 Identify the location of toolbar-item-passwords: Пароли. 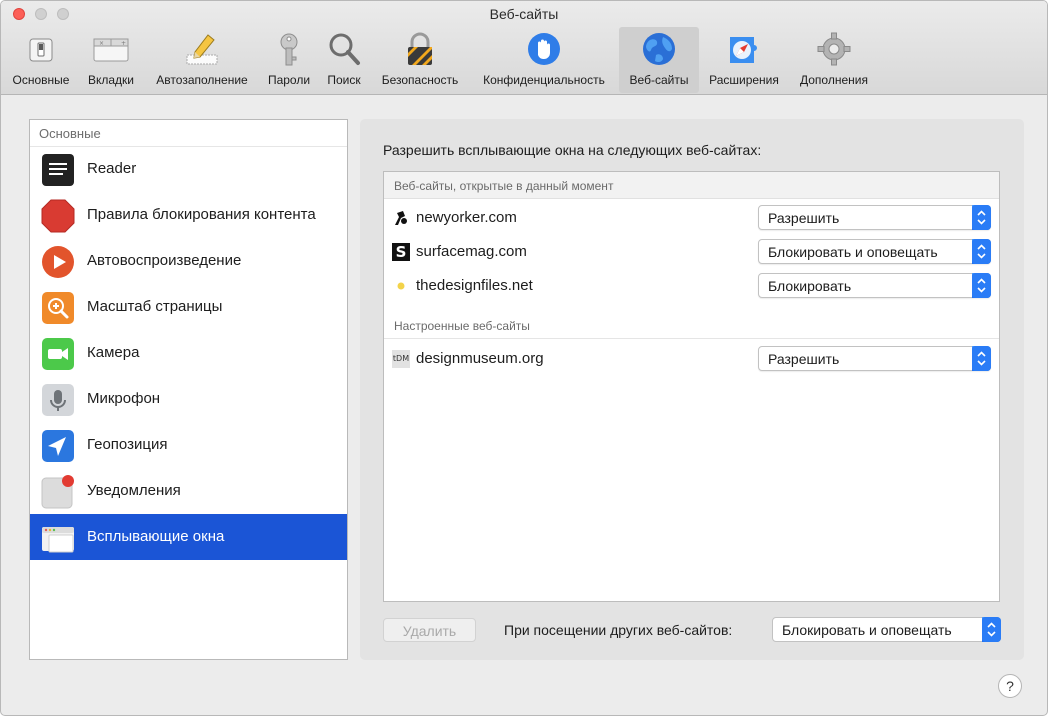
(289, 60).